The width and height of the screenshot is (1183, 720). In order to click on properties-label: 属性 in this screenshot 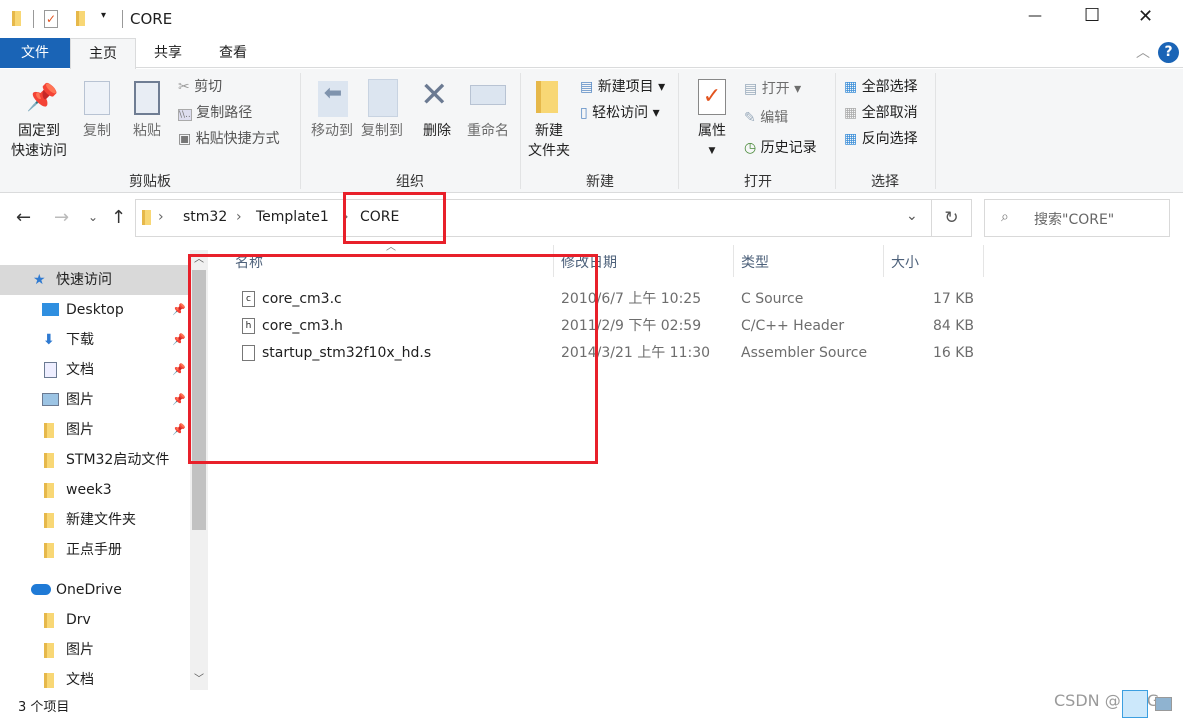, I will do `click(712, 131)`.